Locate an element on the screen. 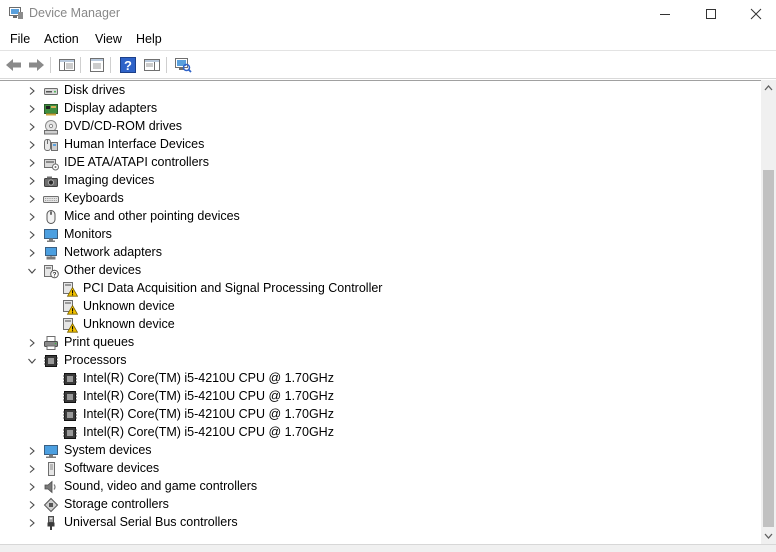 This screenshot has height=552, width=776. action-pane-button is located at coordinates (152, 65).